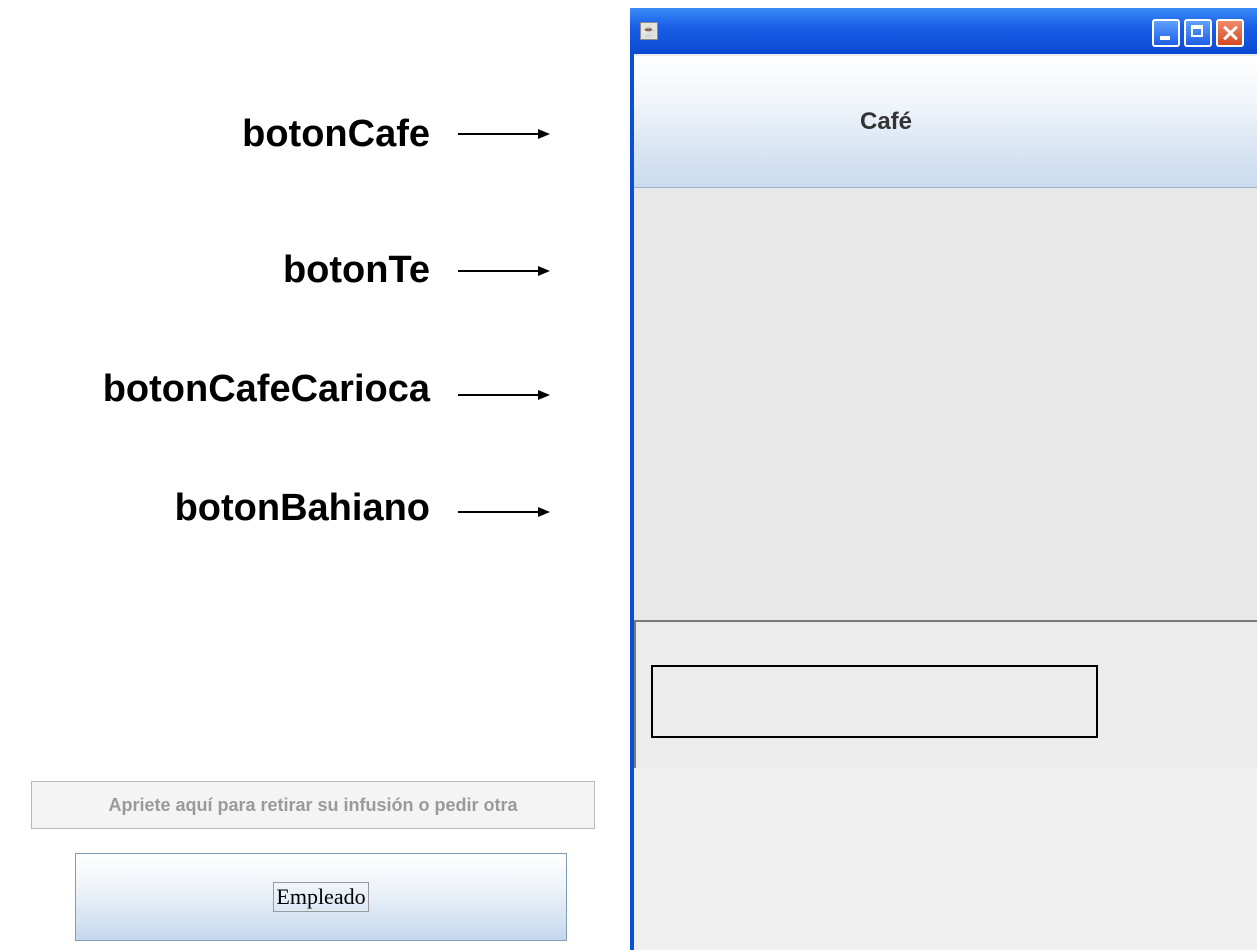 This screenshot has height=950, width=1257. What do you see at coordinates (945, 859) in the screenshot?
I see `lower-panel` at bounding box center [945, 859].